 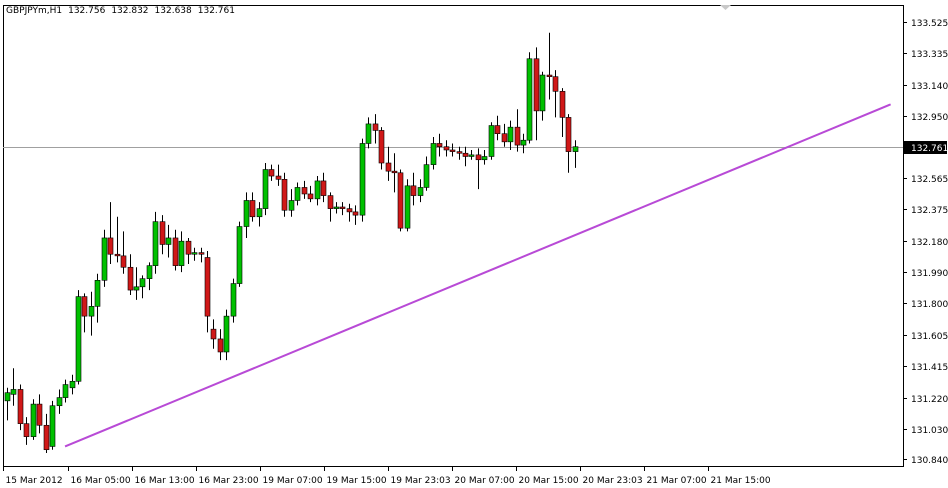 What do you see at coordinates (929, 337) in the screenshot?
I see `y-tick-label: 131.605` at bounding box center [929, 337].